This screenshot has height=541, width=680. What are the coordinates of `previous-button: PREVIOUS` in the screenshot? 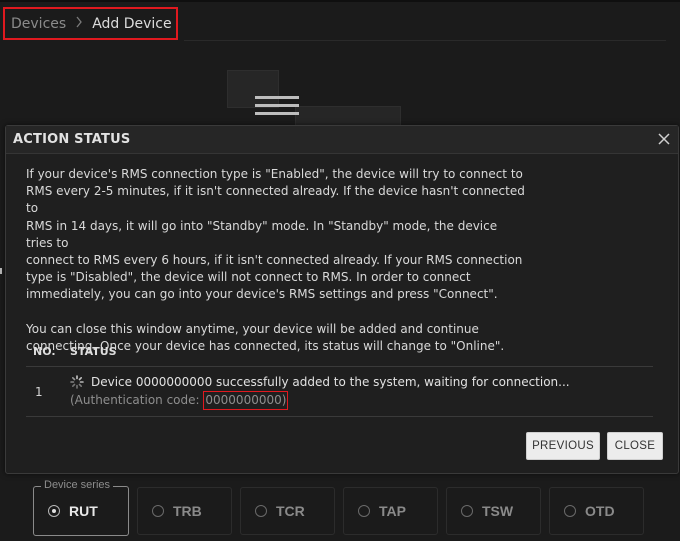 It's located at (563, 446).